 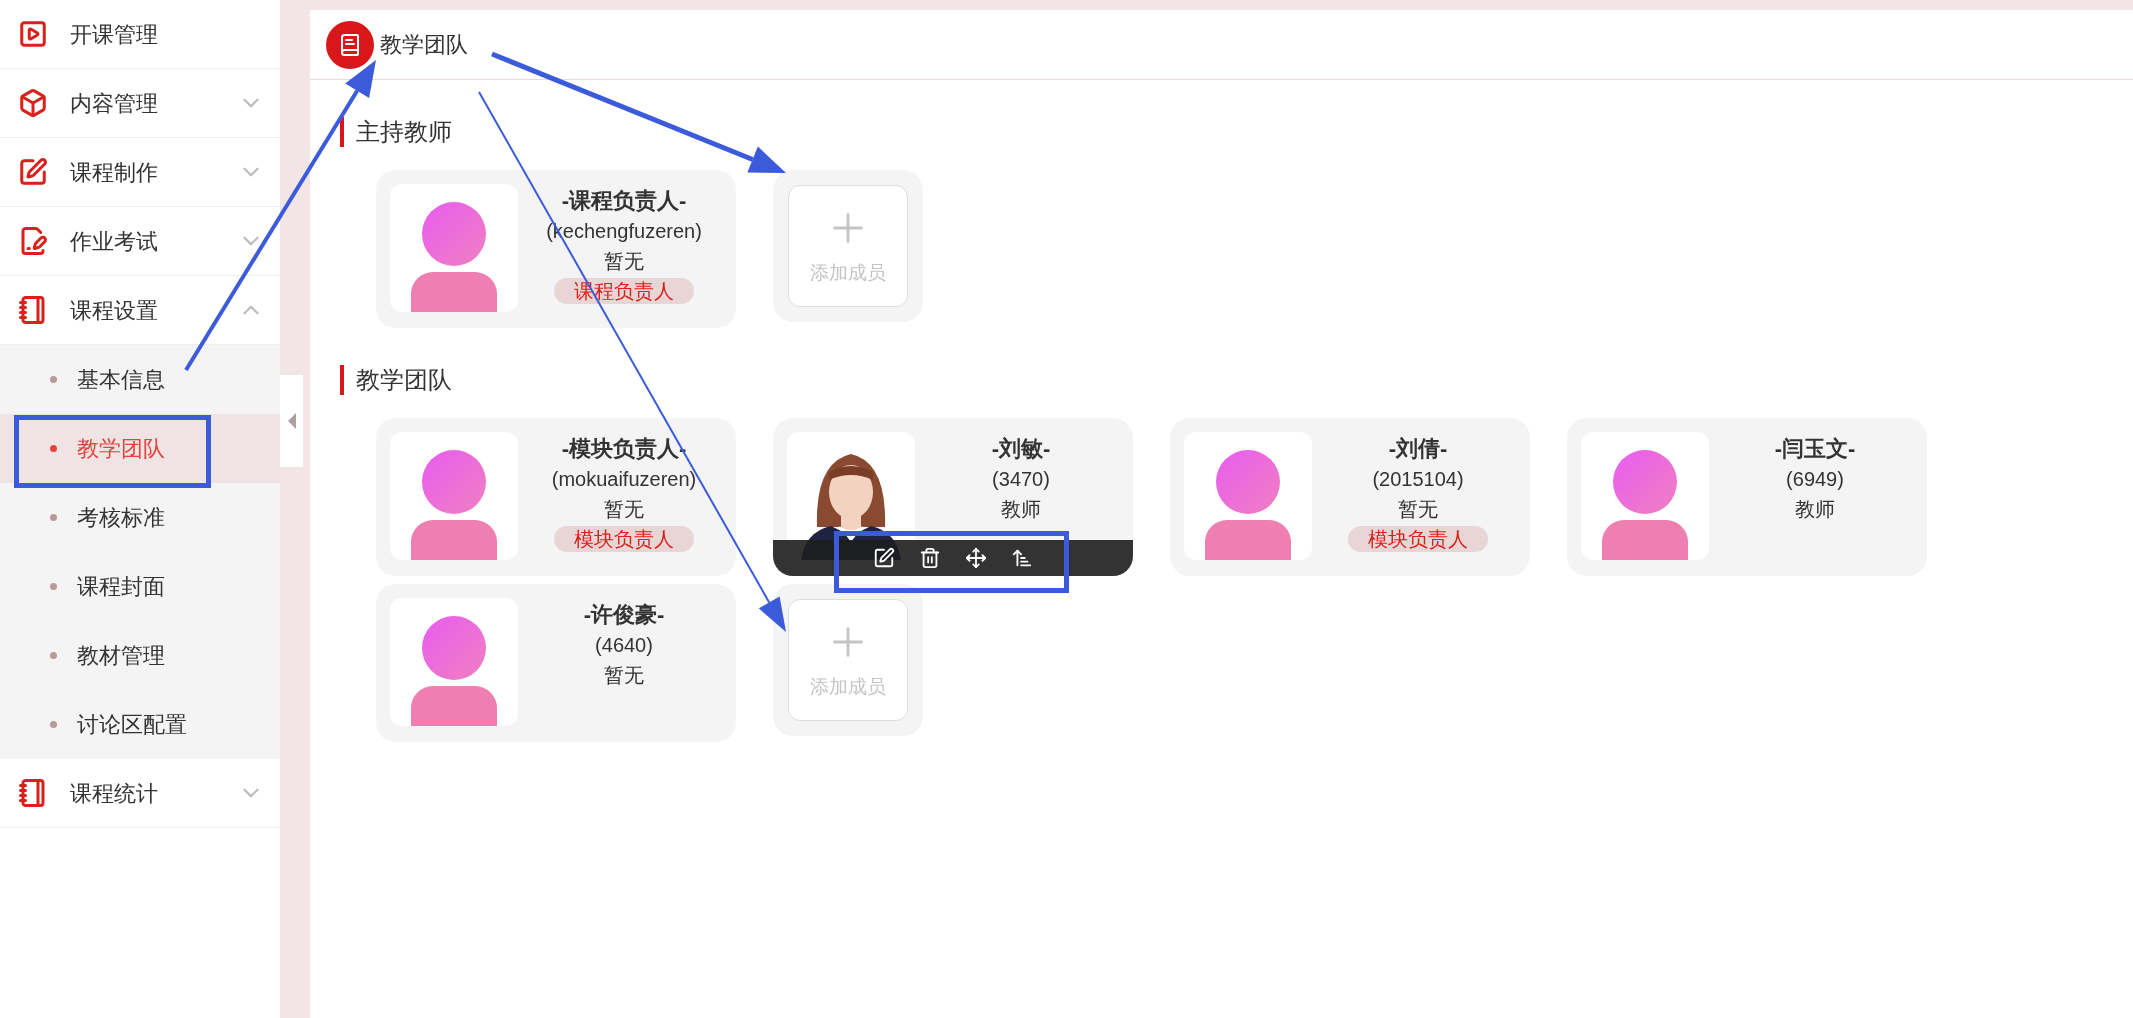 What do you see at coordinates (424, 45) in the screenshot?
I see `page-title: 教学团队` at bounding box center [424, 45].